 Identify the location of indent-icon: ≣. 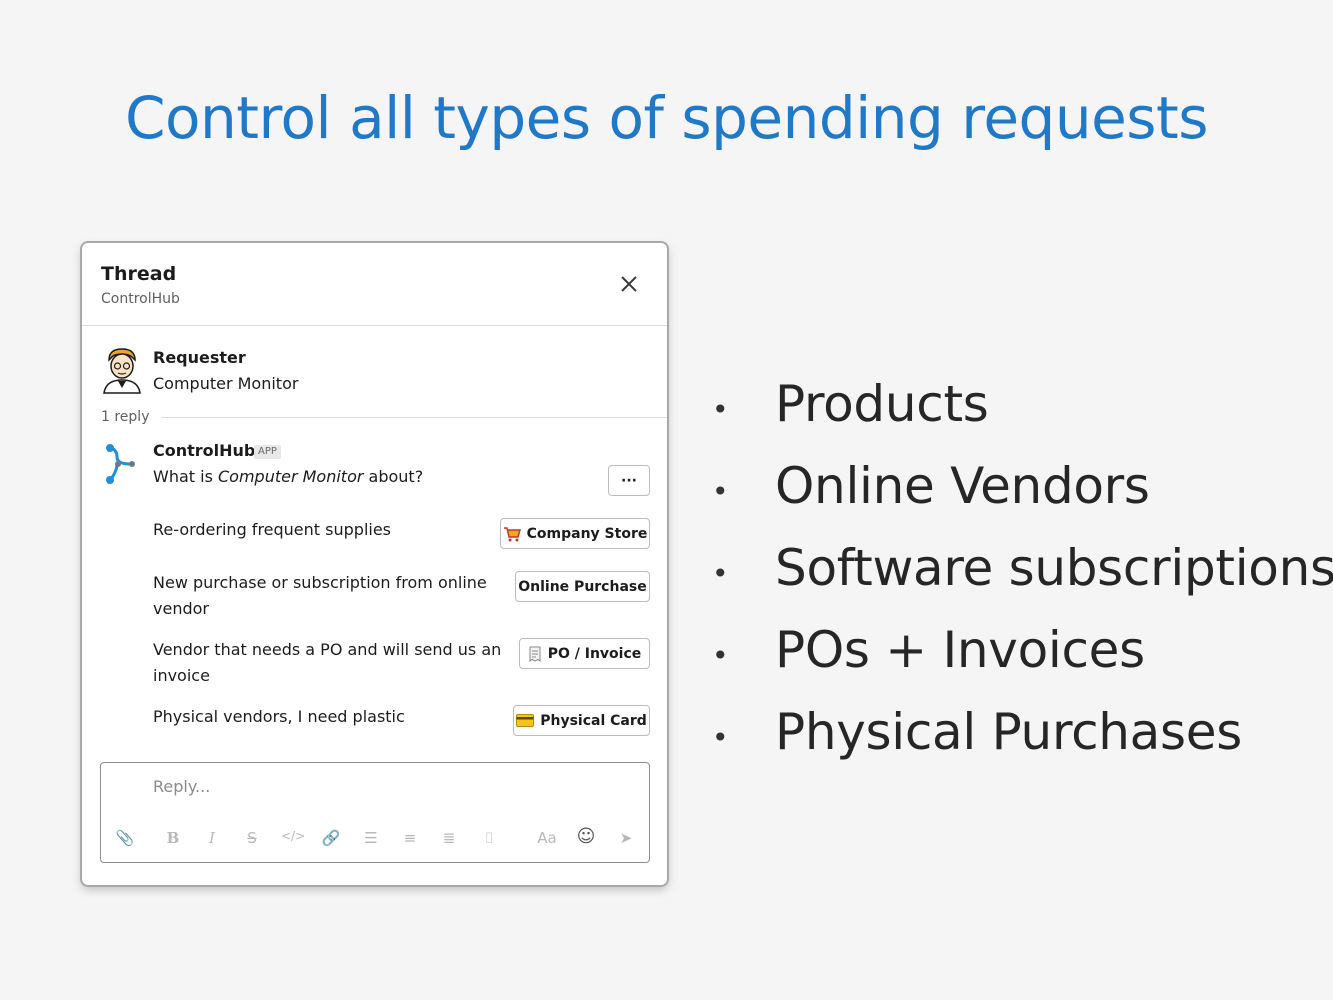
(449, 838).